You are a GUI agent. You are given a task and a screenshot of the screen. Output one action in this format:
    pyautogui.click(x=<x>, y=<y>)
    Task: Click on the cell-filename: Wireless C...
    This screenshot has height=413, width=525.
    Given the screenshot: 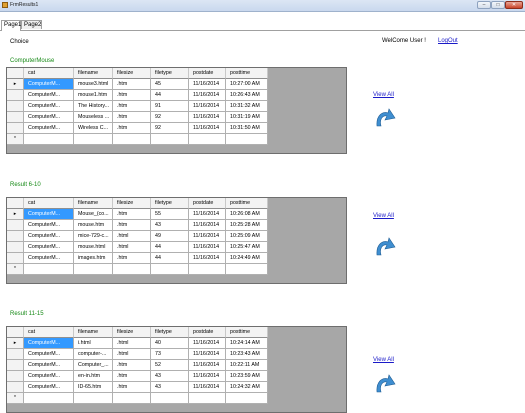 What is the action you would take?
    pyautogui.click(x=93, y=128)
    